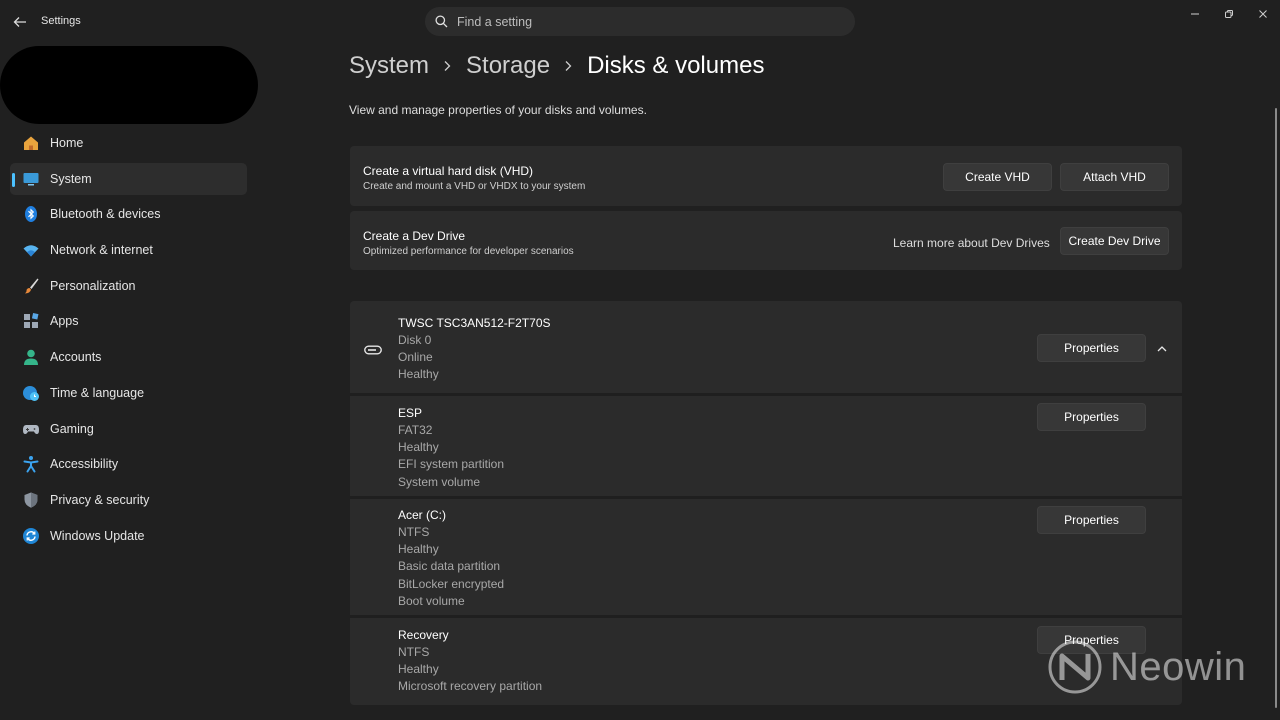  I want to click on minimize-button, so click(1195, 14).